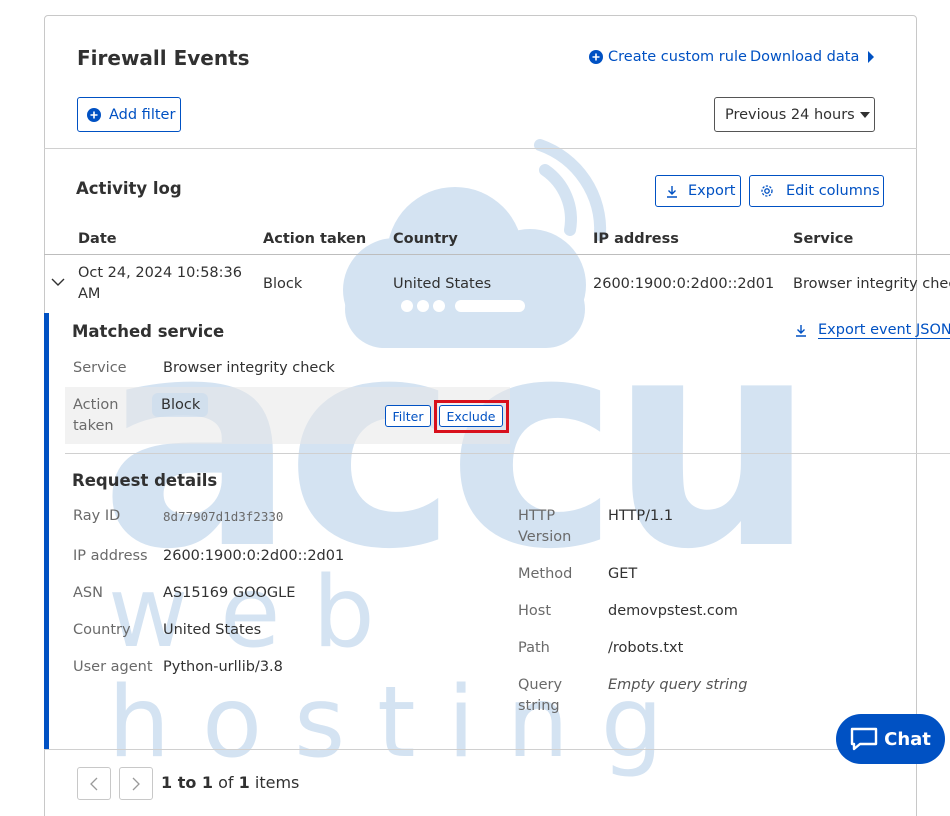 Image resolution: width=950 pixels, height=816 pixels. I want to click on filter-button: Filter, so click(408, 416).